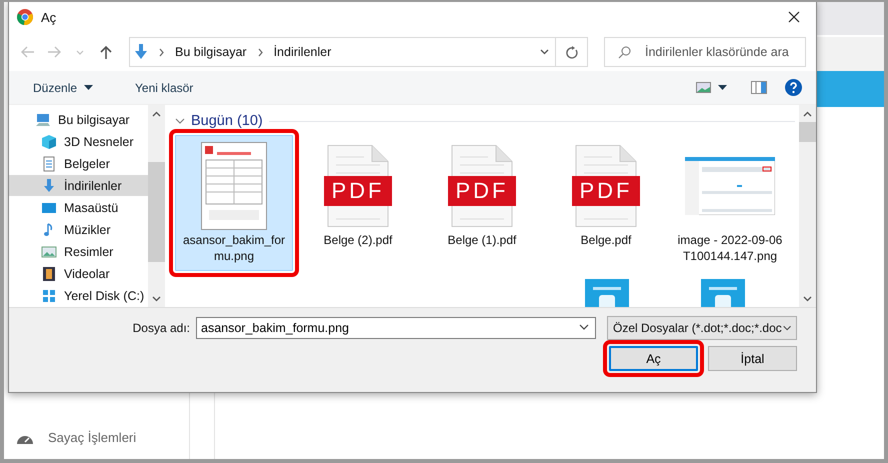 The width and height of the screenshot is (888, 463). I want to click on help-icon, so click(793, 87).